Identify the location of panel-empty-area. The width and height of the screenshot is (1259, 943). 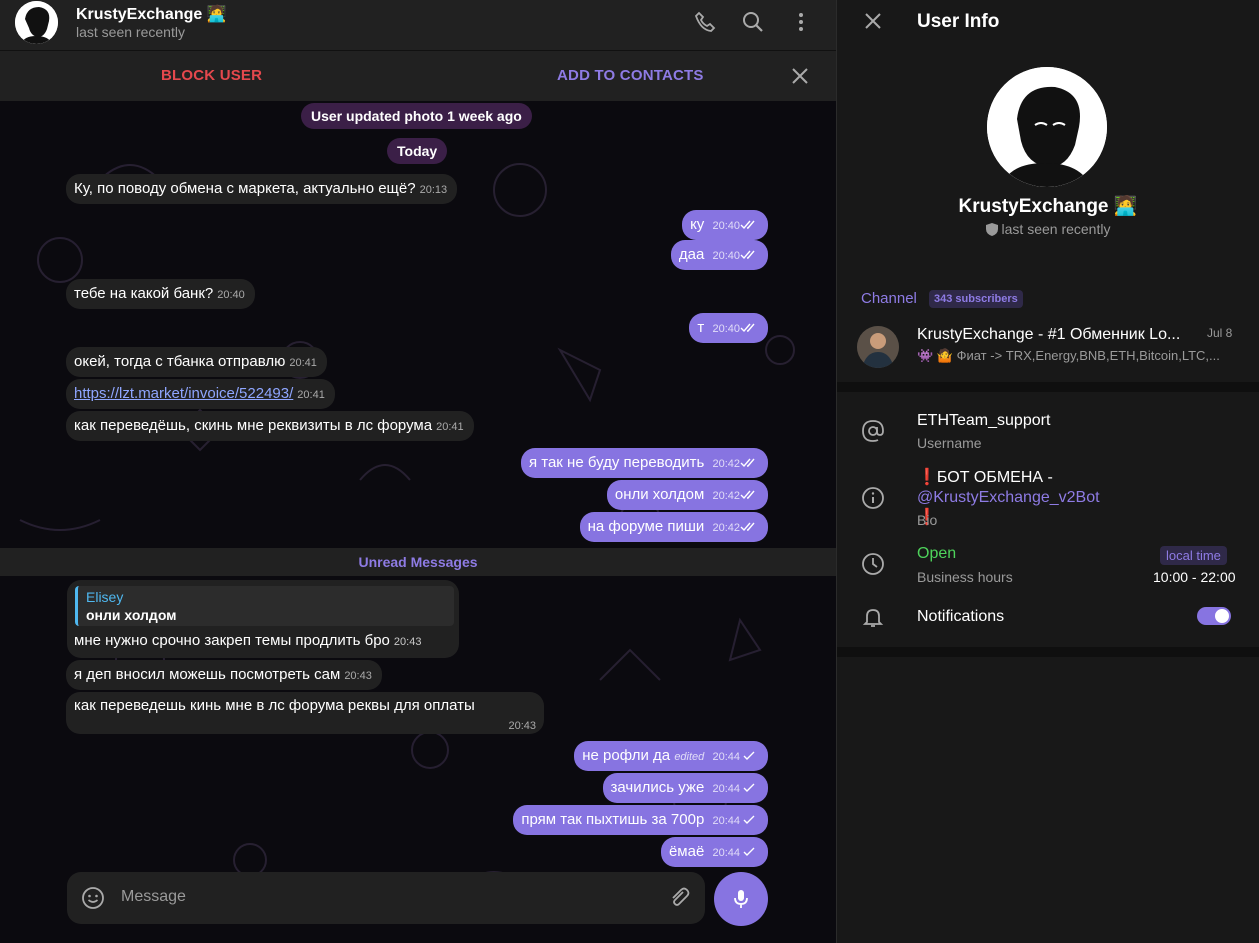
(1048, 800).